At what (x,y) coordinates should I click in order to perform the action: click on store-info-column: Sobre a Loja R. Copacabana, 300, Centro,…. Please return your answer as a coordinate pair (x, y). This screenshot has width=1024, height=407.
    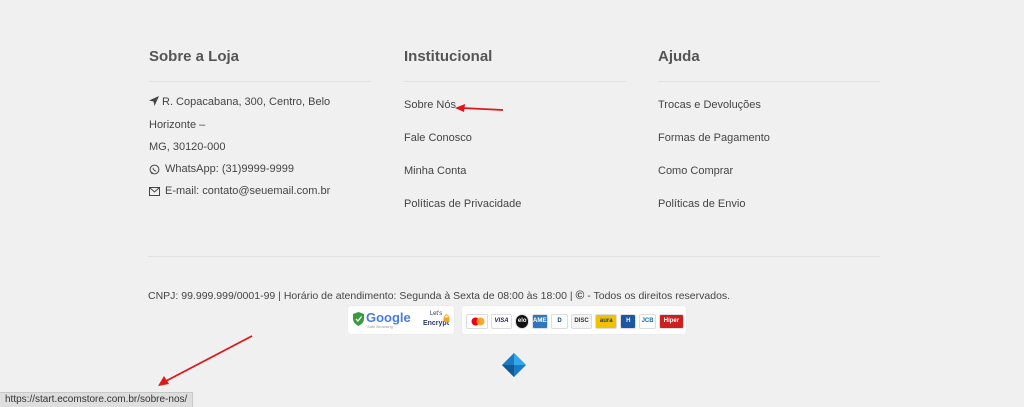
    Looking at the image, I should click on (260, 125).